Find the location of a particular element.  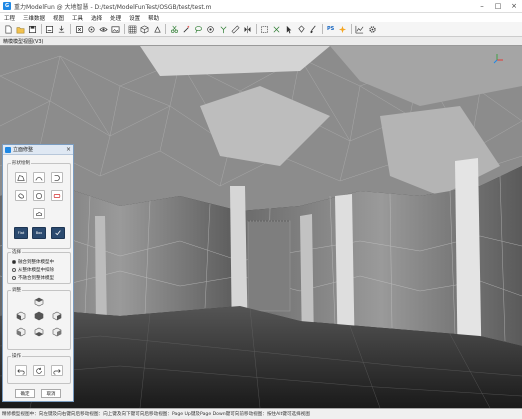

save-as-icon is located at coordinates (49, 29).